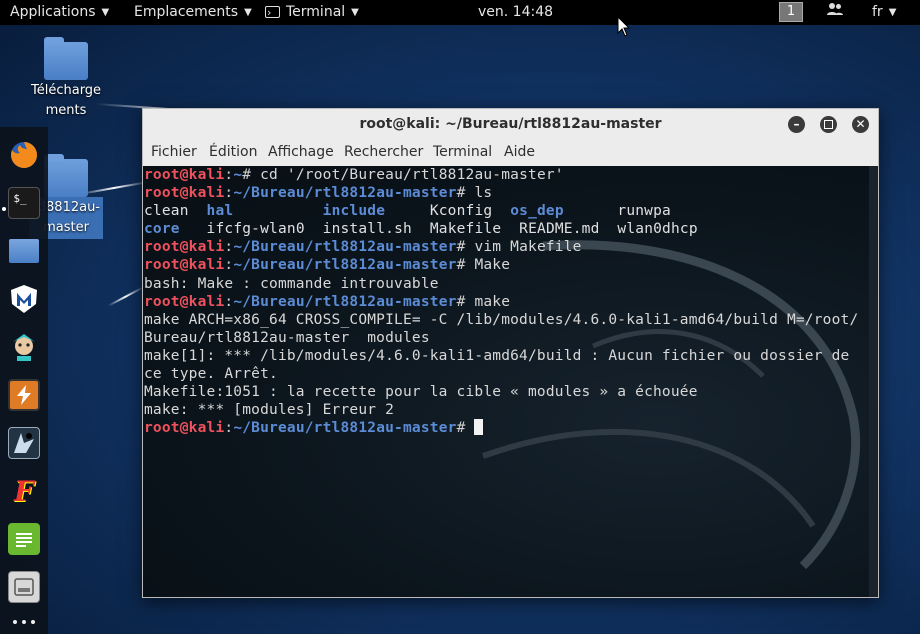  I want to click on faraday-icon: F, so click(24, 491).